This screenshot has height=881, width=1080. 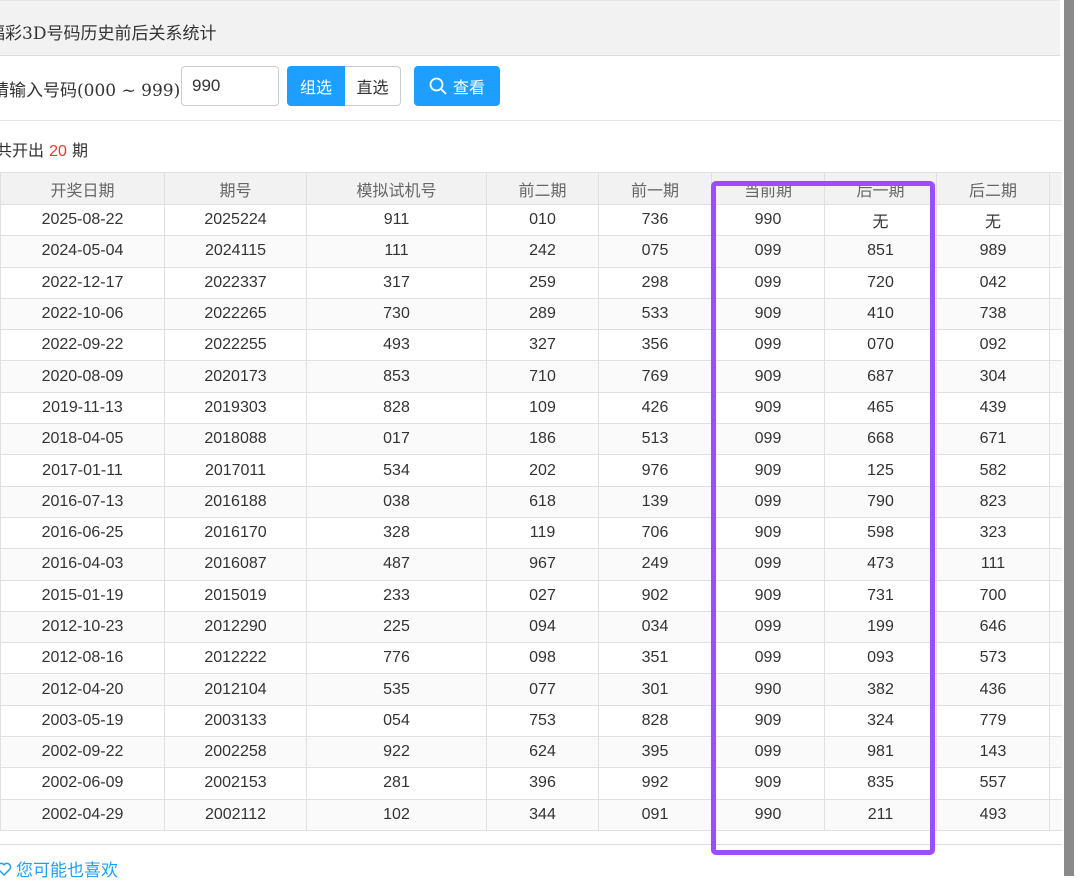 What do you see at coordinates (993, 251) in the screenshot?
I see `cell-next-2: 989` at bounding box center [993, 251].